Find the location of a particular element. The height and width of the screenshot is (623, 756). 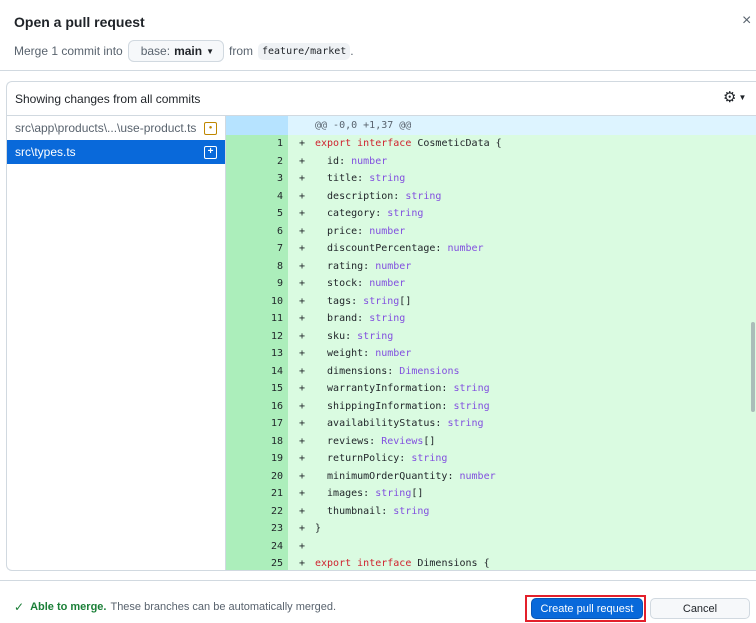

line-number: 15 is located at coordinates (257, 389).